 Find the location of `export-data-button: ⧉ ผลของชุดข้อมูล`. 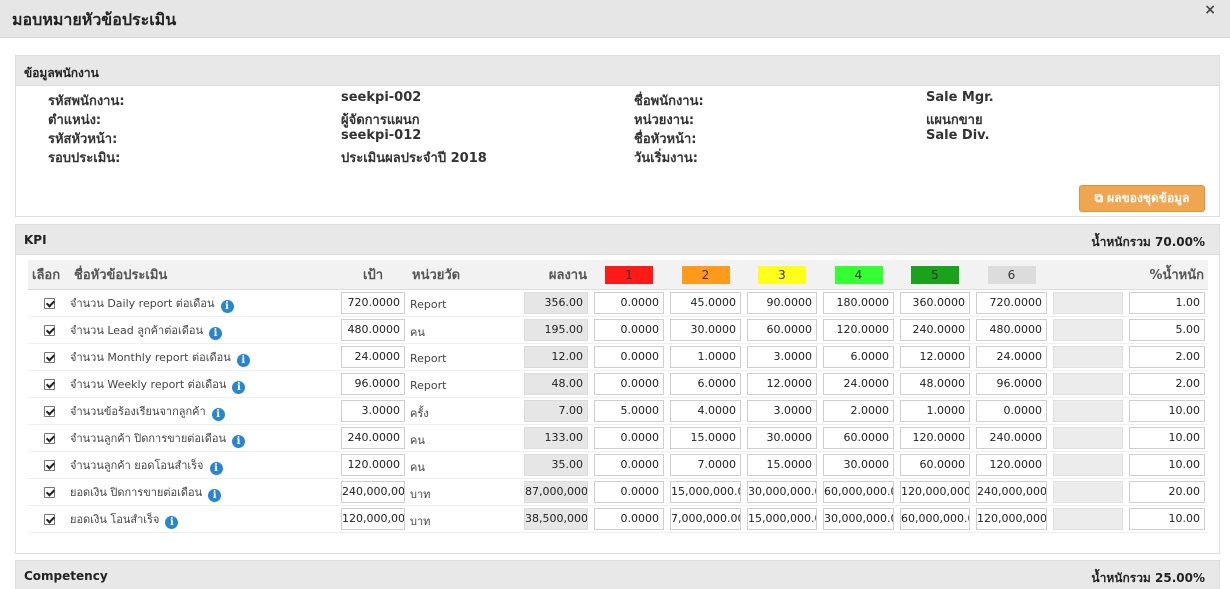

export-data-button: ⧉ ผลของชุดข้อมูล is located at coordinates (1142, 198).